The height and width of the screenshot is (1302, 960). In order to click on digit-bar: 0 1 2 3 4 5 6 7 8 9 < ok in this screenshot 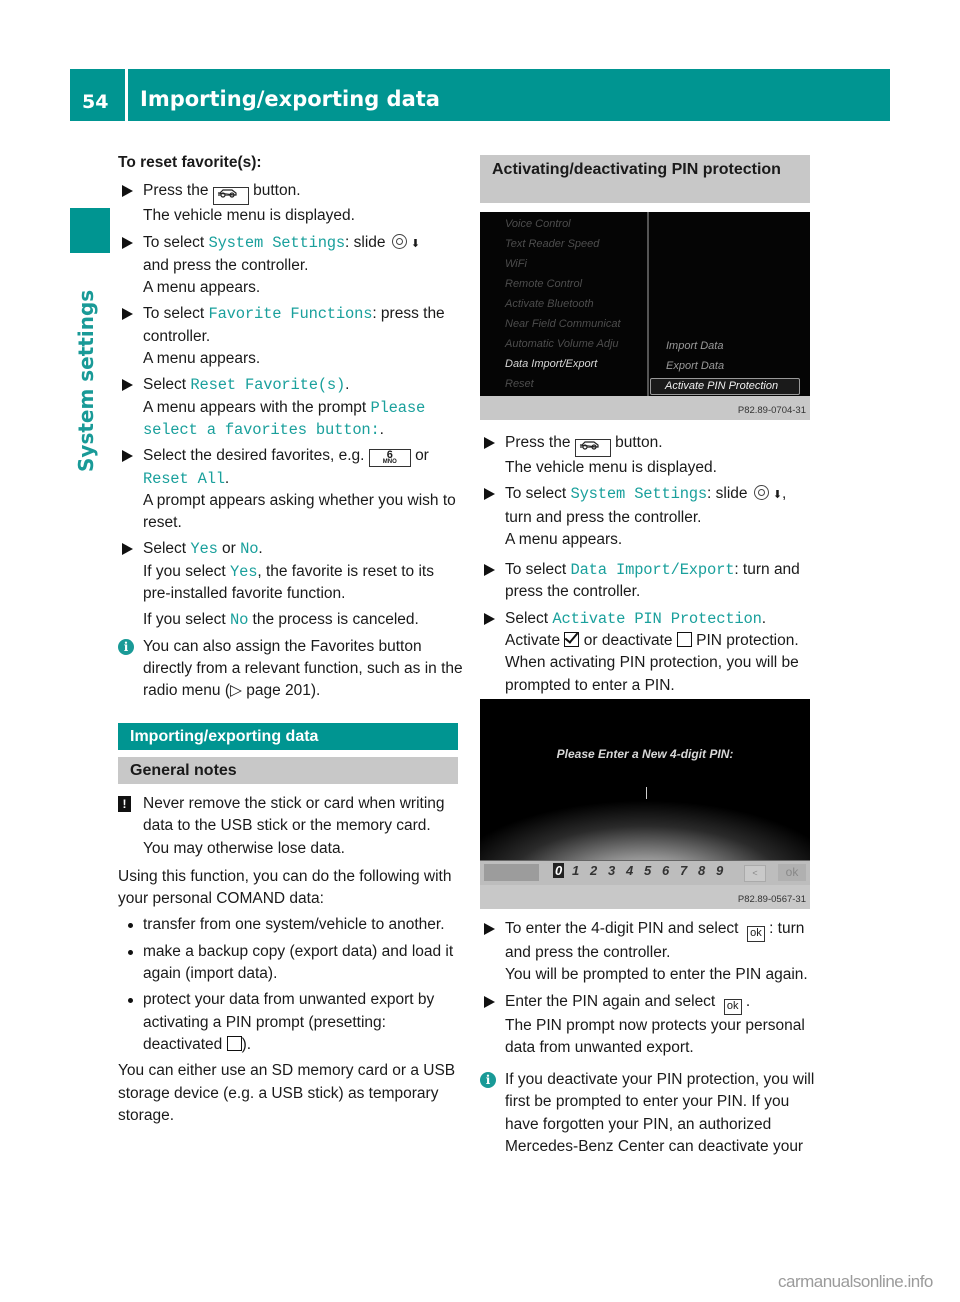, I will do `click(645, 872)`.